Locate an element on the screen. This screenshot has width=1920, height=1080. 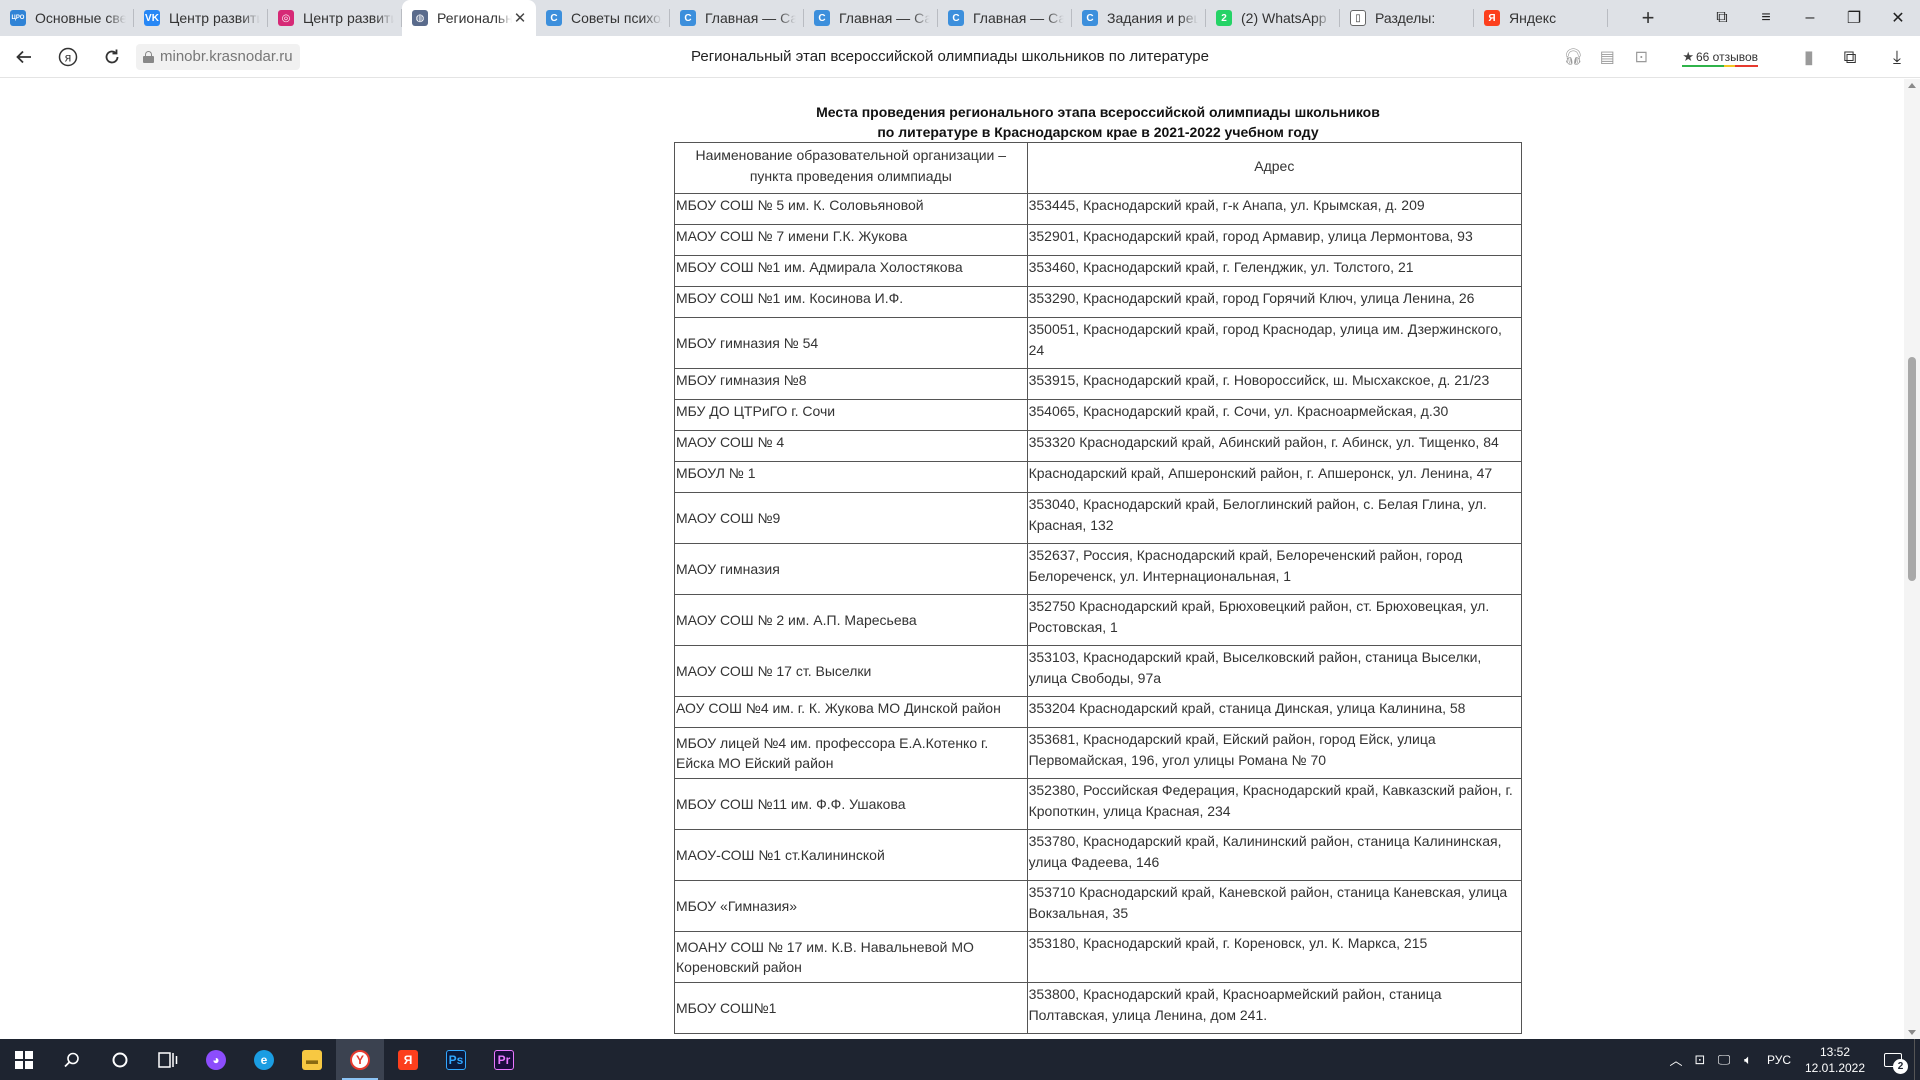
tab-label: Разделы: is located at coordinates (1405, 18).